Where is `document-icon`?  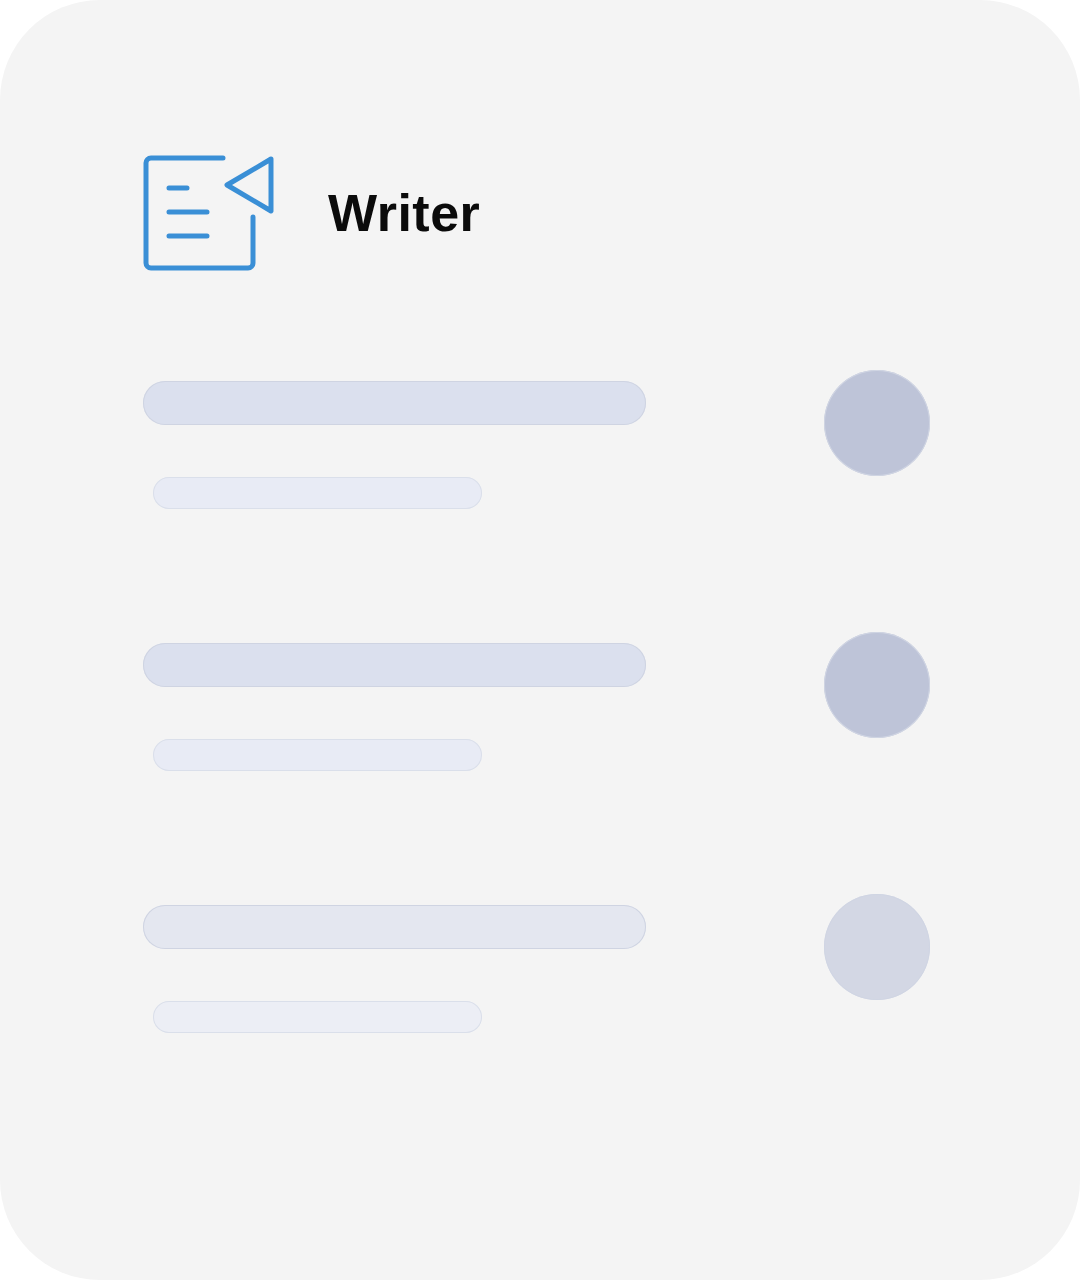 document-icon is located at coordinates (208, 213).